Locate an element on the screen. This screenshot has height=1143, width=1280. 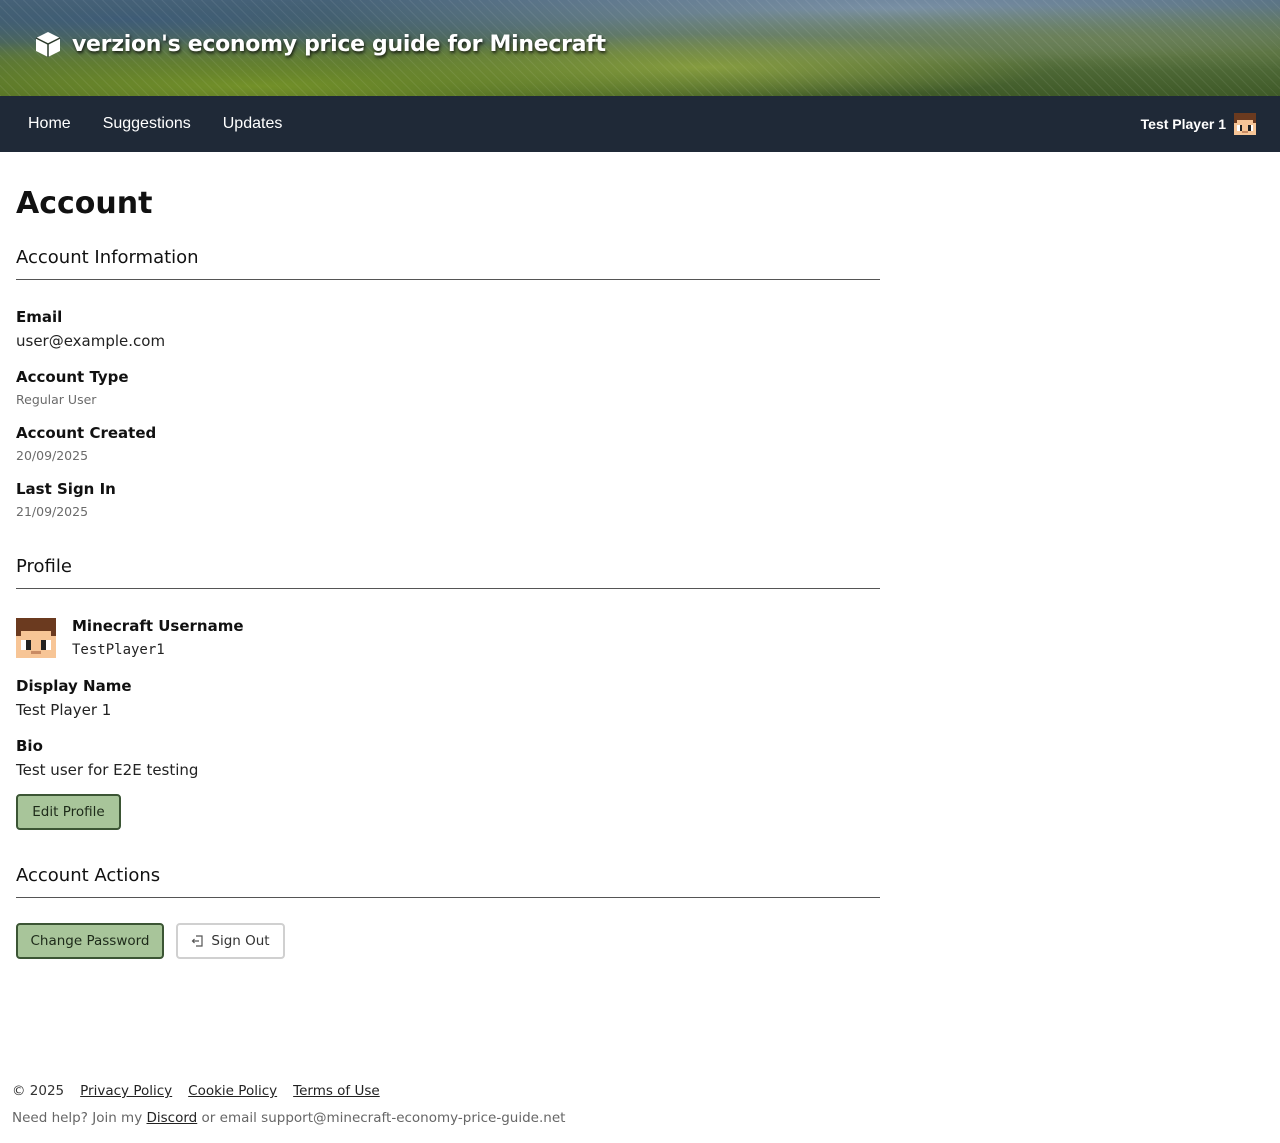
privacy-policy-link: Privacy Policy is located at coordinates (126, 1091).